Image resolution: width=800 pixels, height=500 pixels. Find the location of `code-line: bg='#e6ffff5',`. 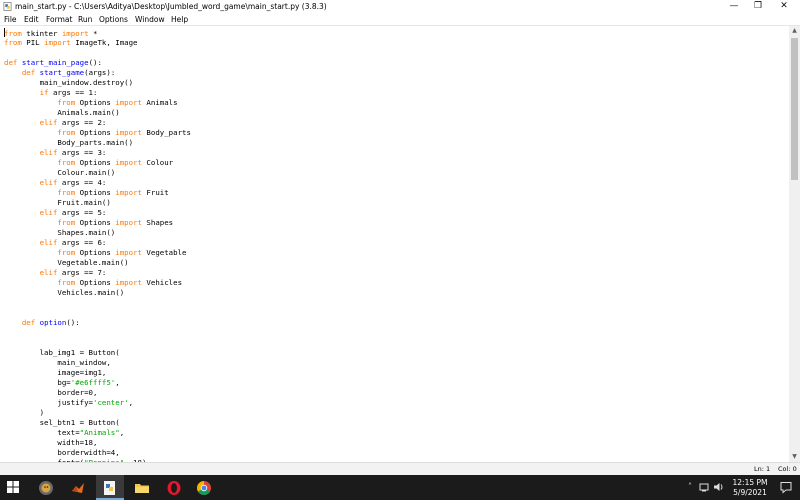

code-line: bg='#e6ffff5', is located at coordinates (97, 383).